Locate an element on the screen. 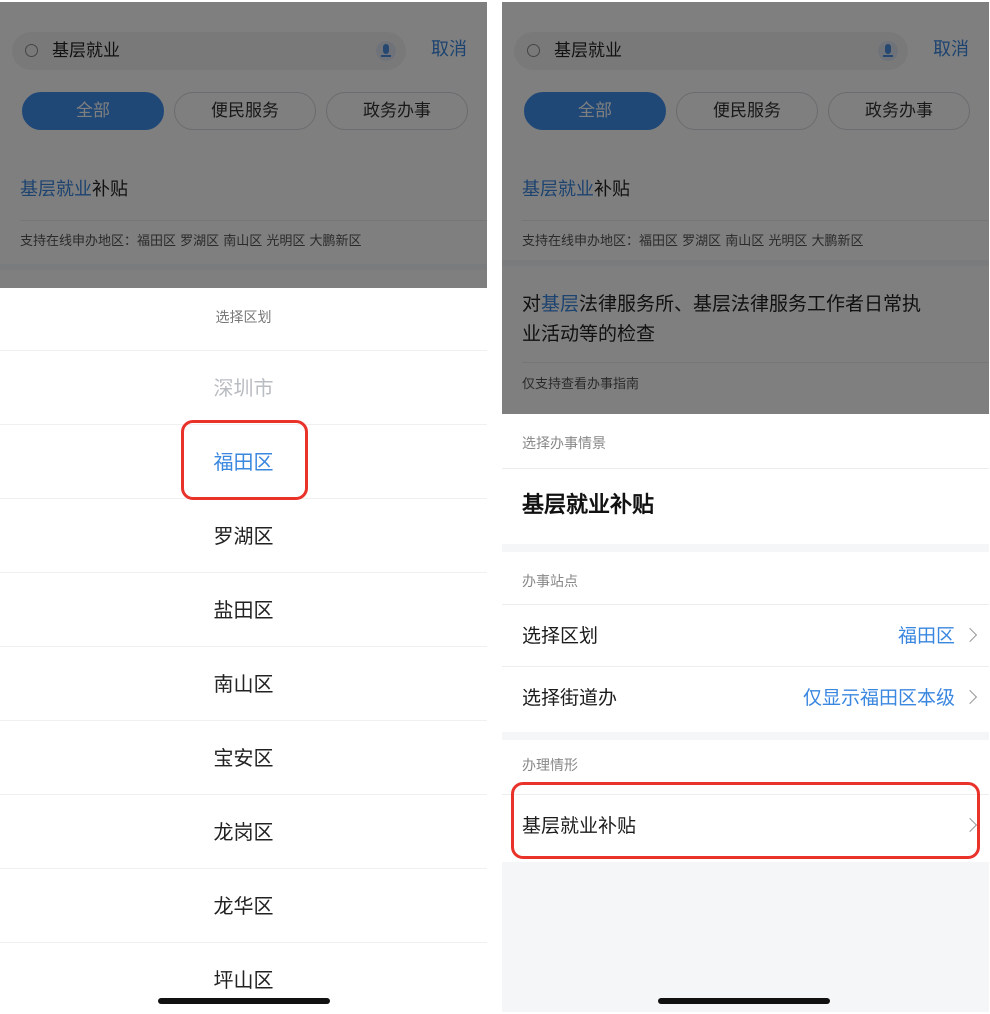 Image resolution: width=990 pixels, height=1014 pixels. station-section: 办事站点 选择区划 福田区 选择街道办 仅显示福田区本级 is located at coordinates (745, 642).